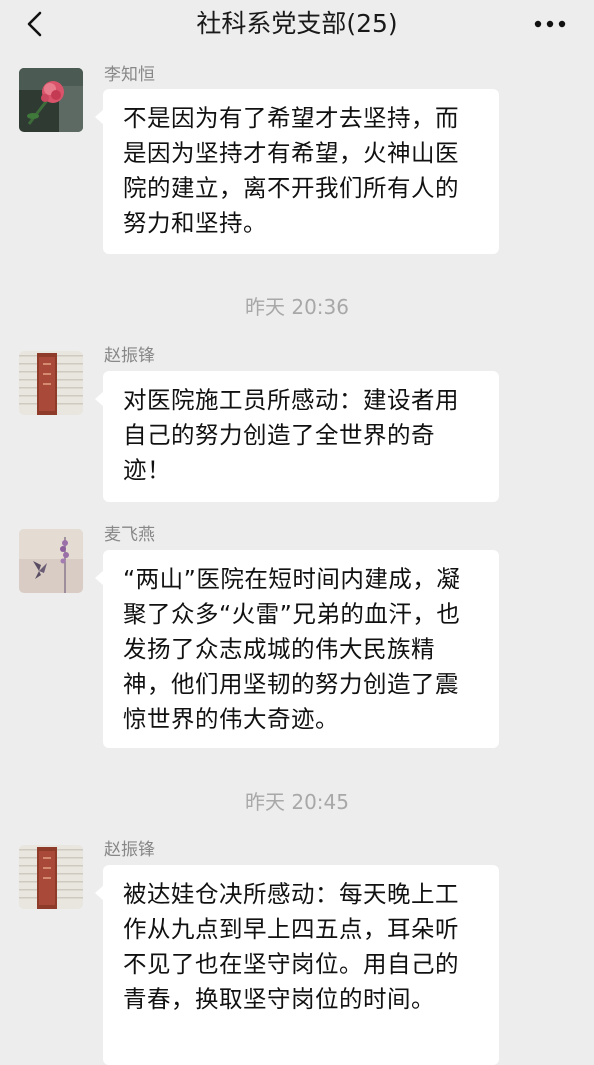  What do you see at coordinates (297, 802) in the screenshot?
I see `timestamp: 昨天 20:45` at bounding box center [297, 802].